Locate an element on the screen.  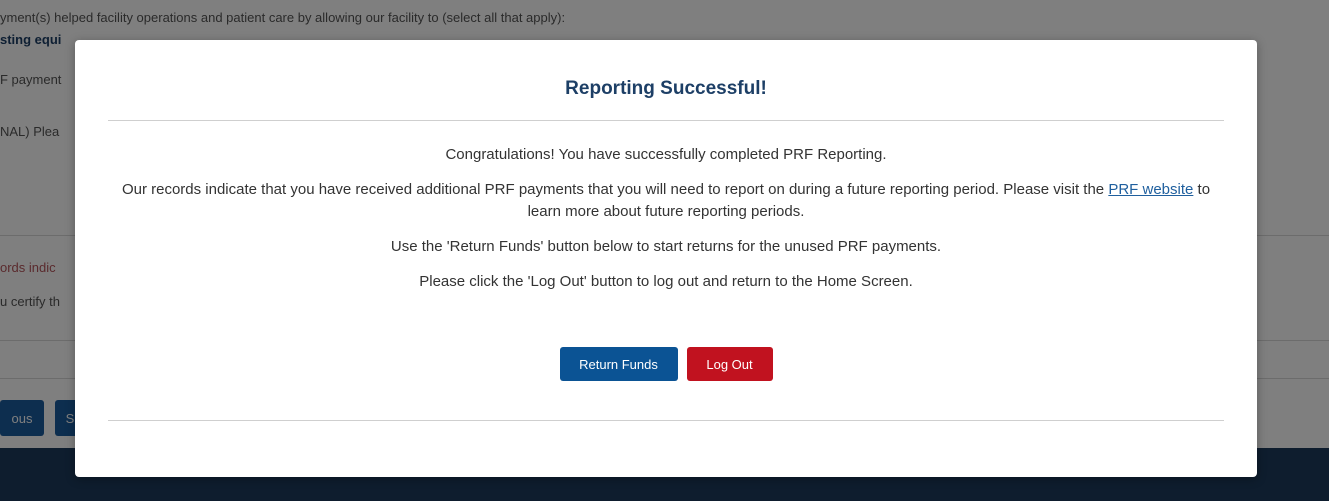
dialog-divider-bottom is located at coordinates (666, 420).